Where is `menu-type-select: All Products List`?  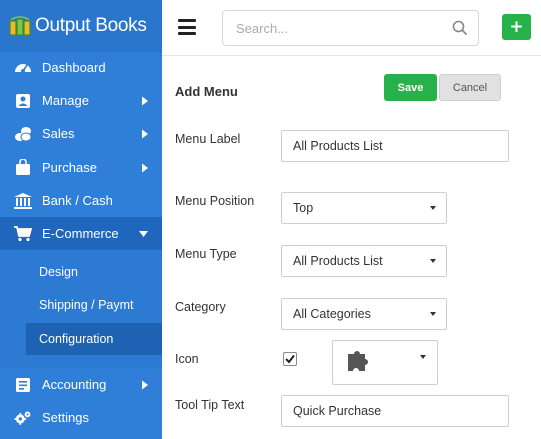 menu-type-select: All Products List is located at coordinates (364, 261).